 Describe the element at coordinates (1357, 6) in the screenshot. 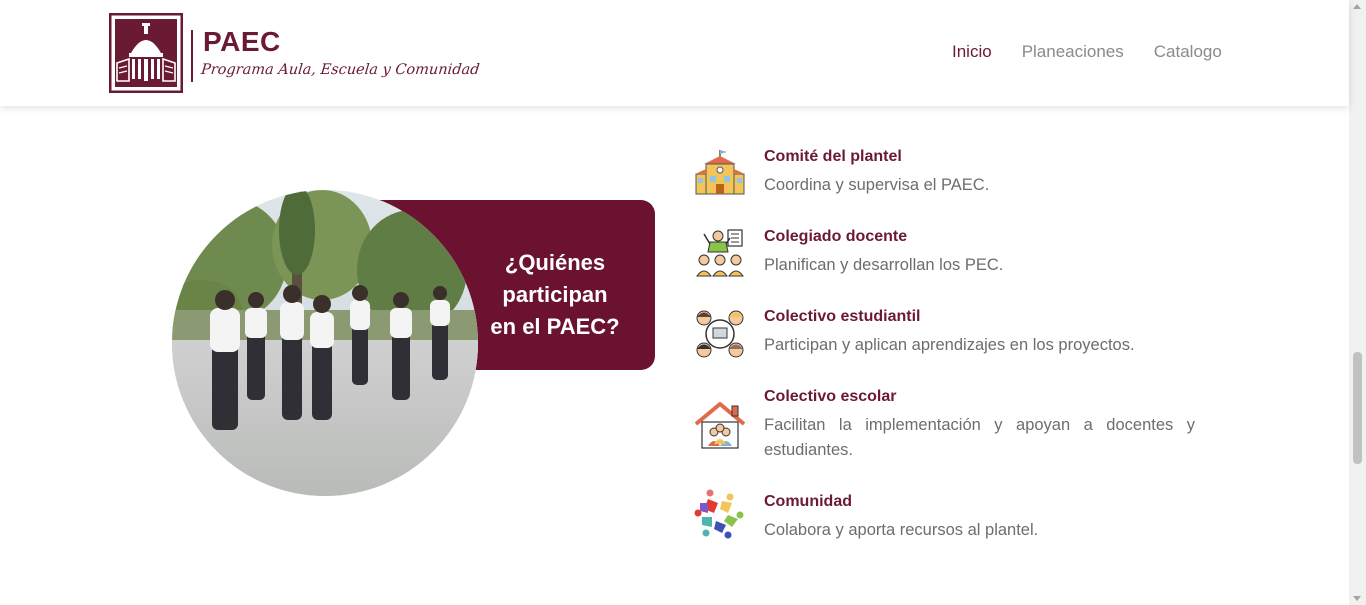

I see `scroll-up-arrow-icon` at that location.